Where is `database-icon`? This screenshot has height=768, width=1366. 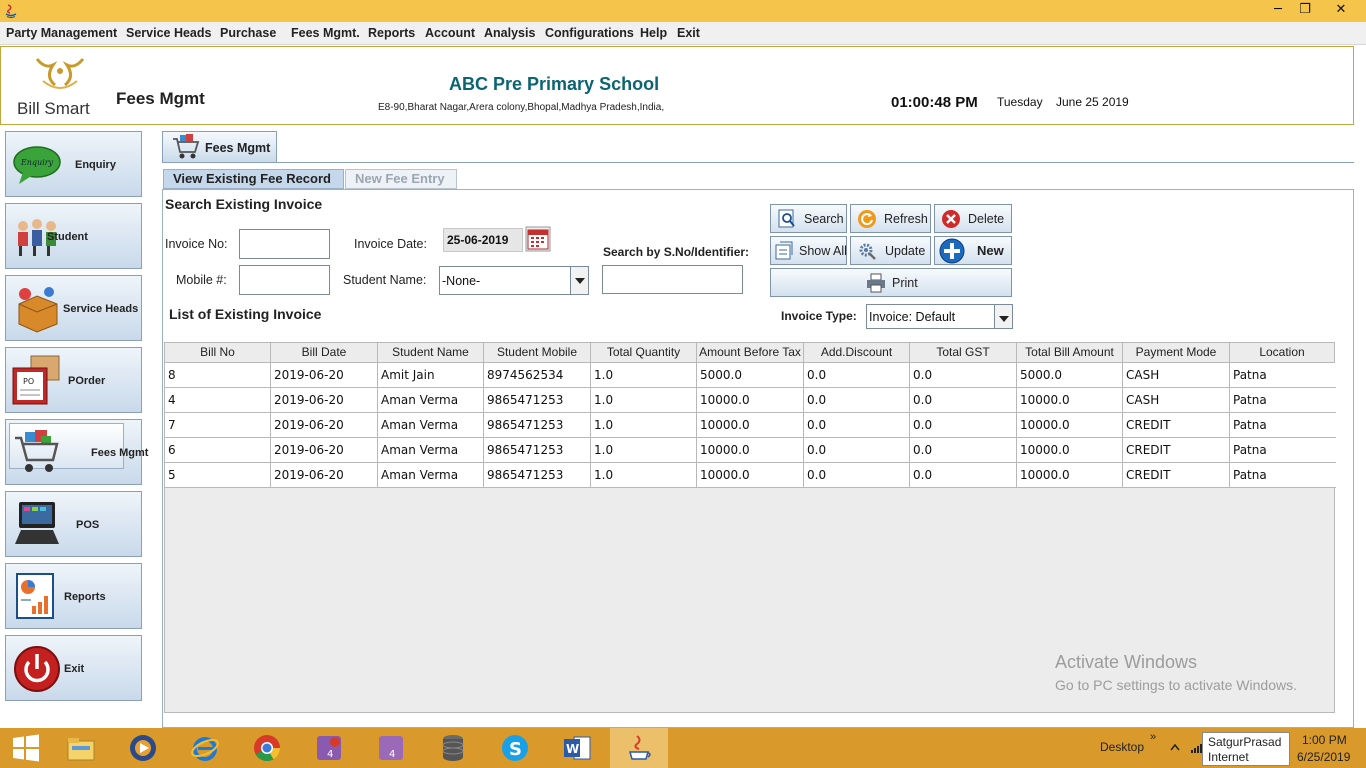
database-icon is located at coordinates (453, 748).